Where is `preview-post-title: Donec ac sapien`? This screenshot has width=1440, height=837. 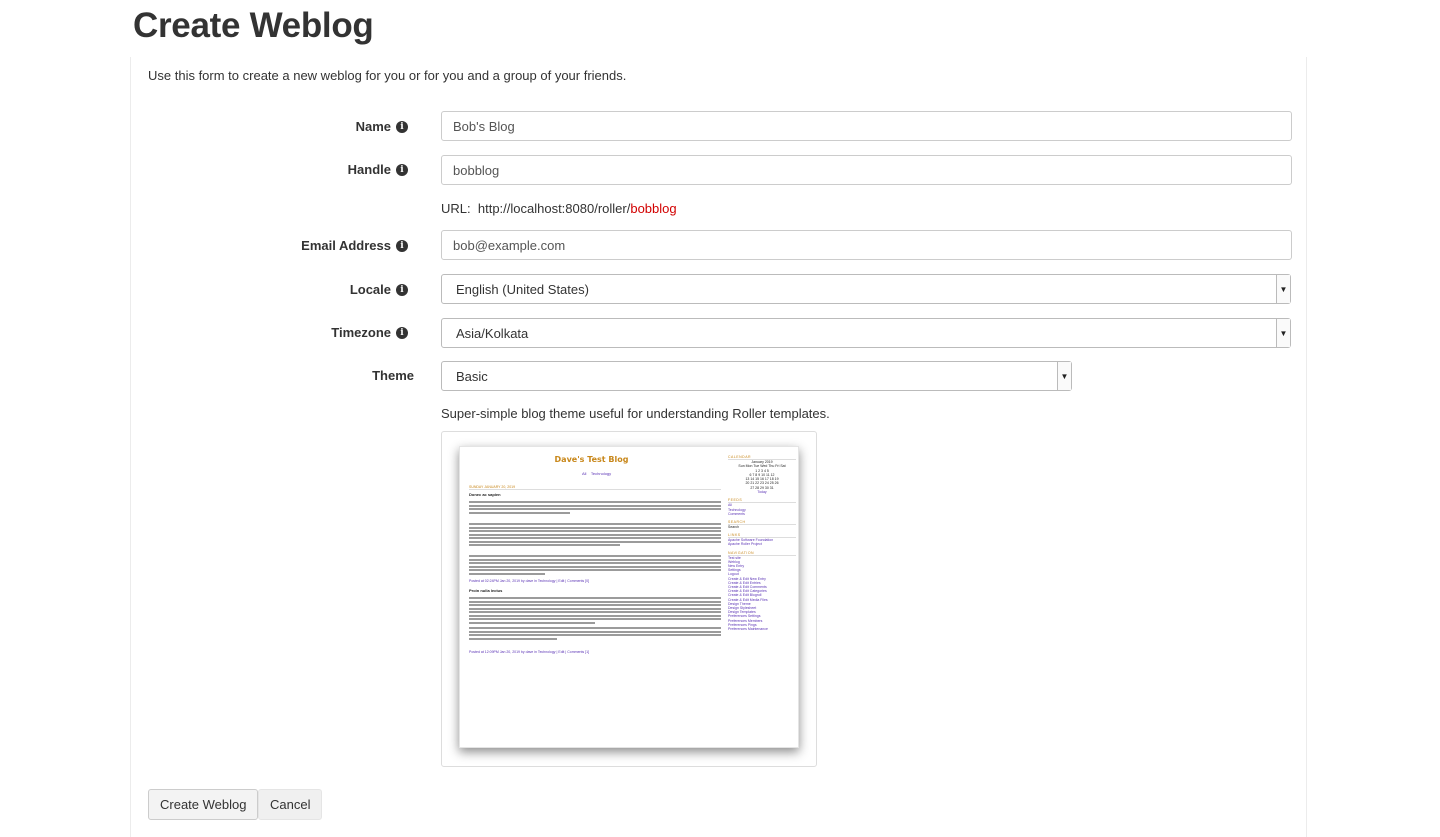
preview-post-title: Donec ac sapien is located at coordinates (485, 494).